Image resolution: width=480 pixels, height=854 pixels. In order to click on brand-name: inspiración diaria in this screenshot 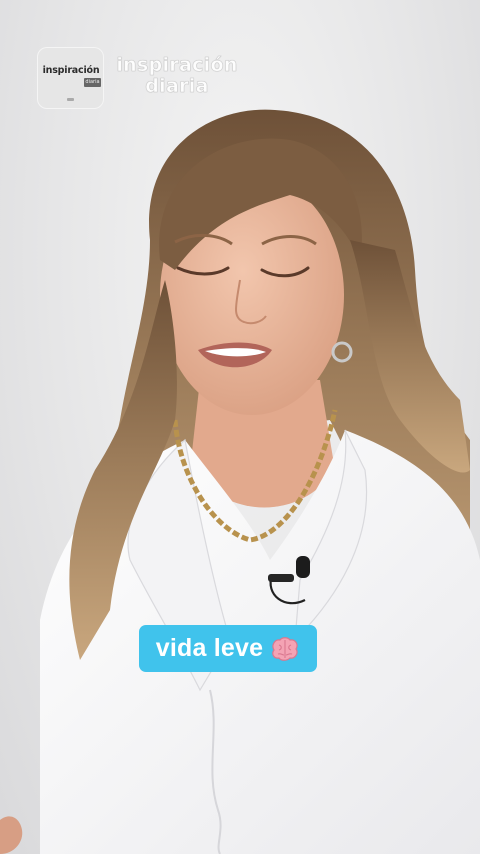, I will do `click(177, 75)`.